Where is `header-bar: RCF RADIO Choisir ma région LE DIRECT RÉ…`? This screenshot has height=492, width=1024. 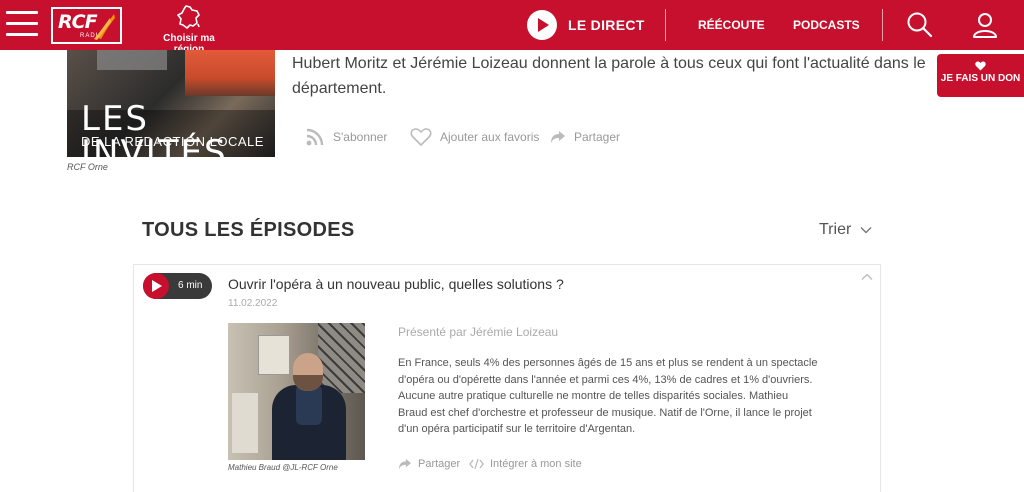
header-bar: RCF RADIO Choisir ma région LE DIRECT RÉ… is located at coordinates (512, 27).